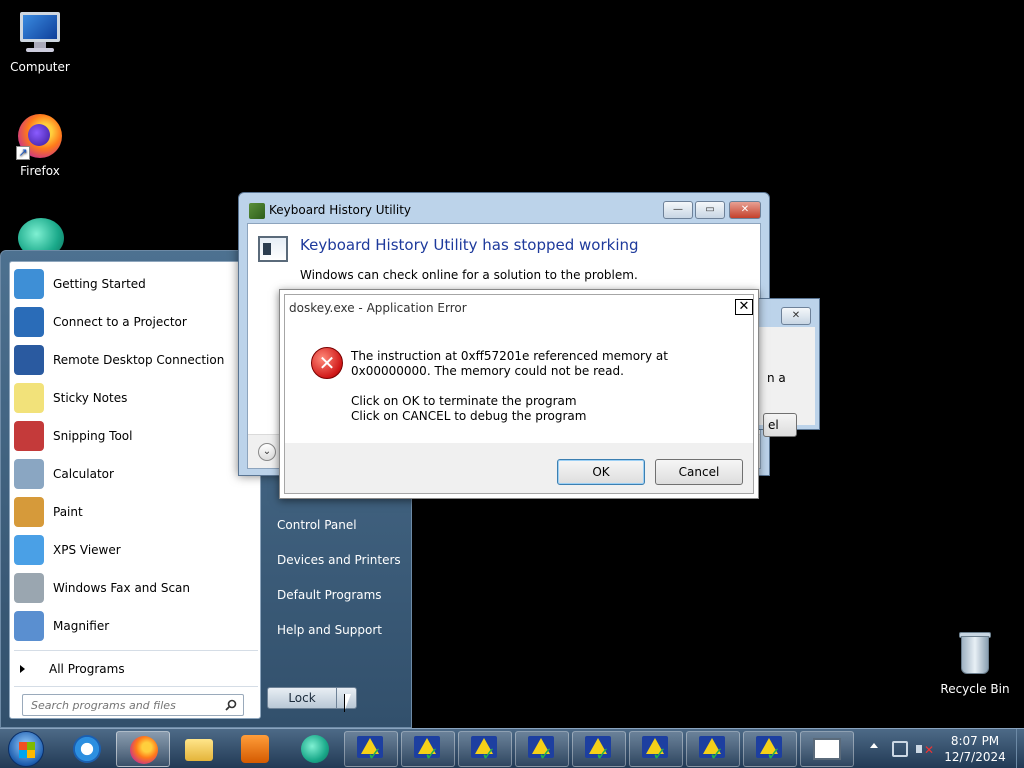 This screenshot has height=768, width=1024. What do you see at coordinates (122, 588) in the screenshot?
I see `start-item-label: Windows Fax and Scan` at bounding box center [122, 588].